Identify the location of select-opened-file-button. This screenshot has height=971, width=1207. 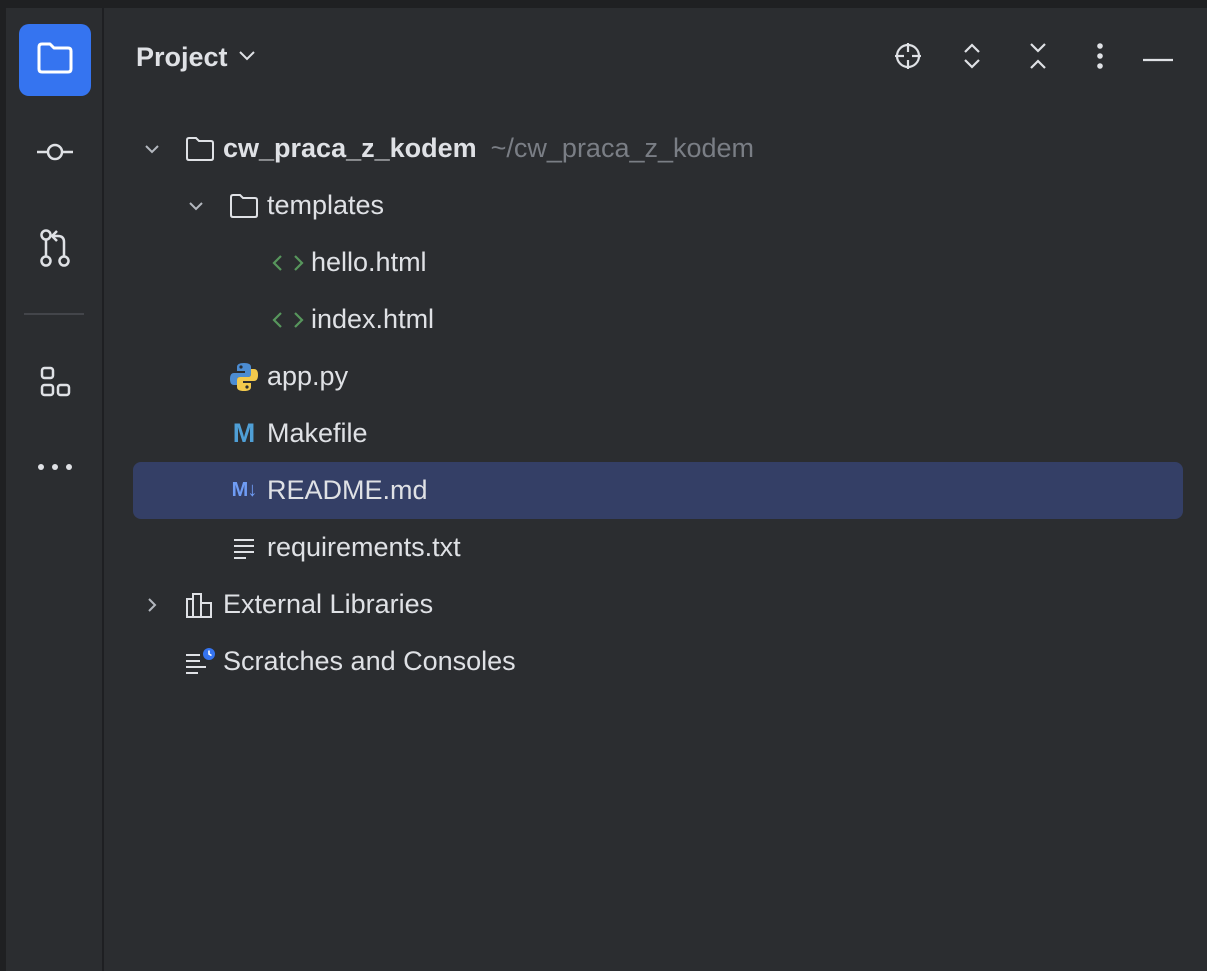
(908, 58).